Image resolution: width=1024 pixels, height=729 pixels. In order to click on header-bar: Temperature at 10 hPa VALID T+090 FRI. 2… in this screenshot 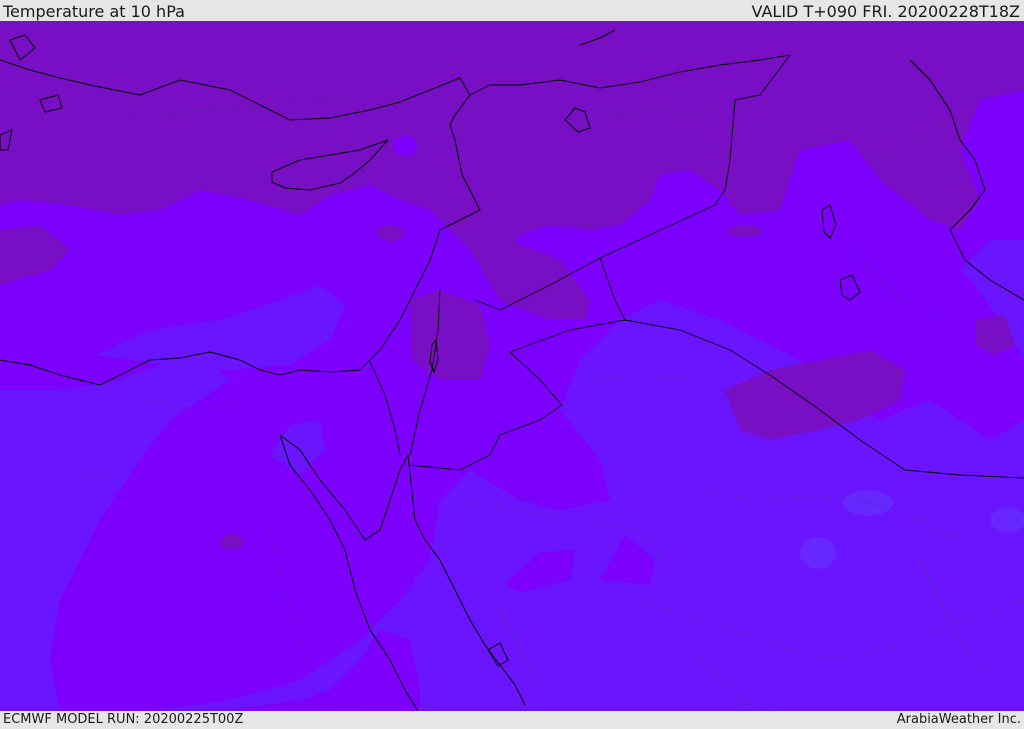, I will do `click(512, 10)`.